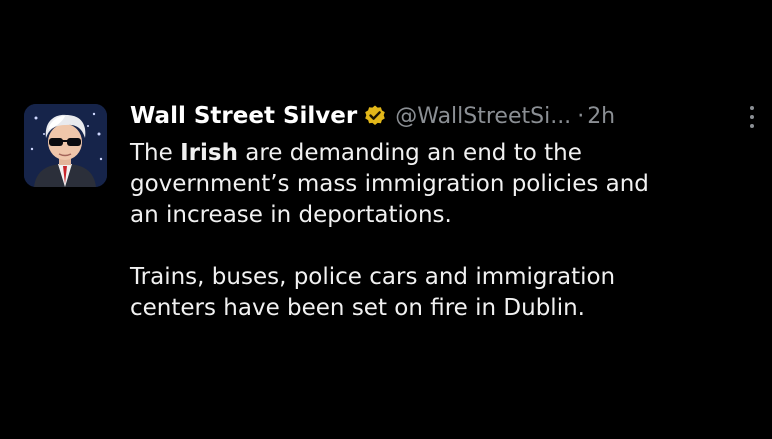 The width and height of the screenshot is (772, 439). I want to click on tweet-timestamp: 2h, so click(601, 116).